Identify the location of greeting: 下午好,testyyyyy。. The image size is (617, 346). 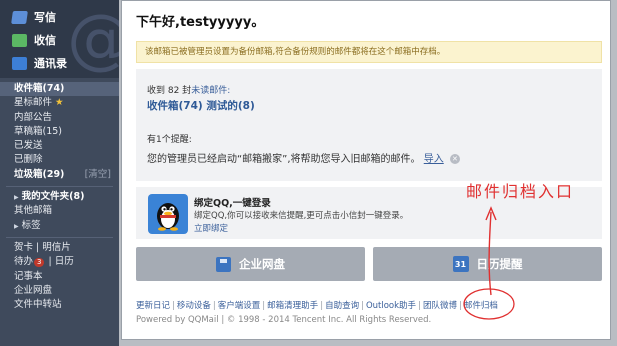
(200, 20).